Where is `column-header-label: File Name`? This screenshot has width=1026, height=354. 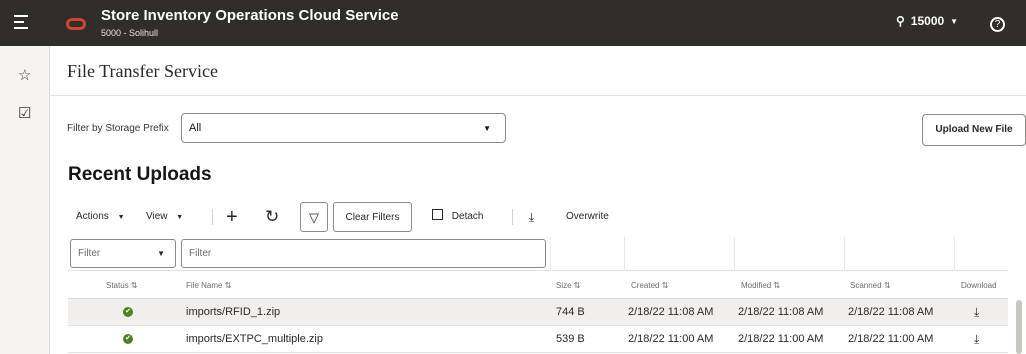 column-header-label: File Name is located at coordinates (204, 285).